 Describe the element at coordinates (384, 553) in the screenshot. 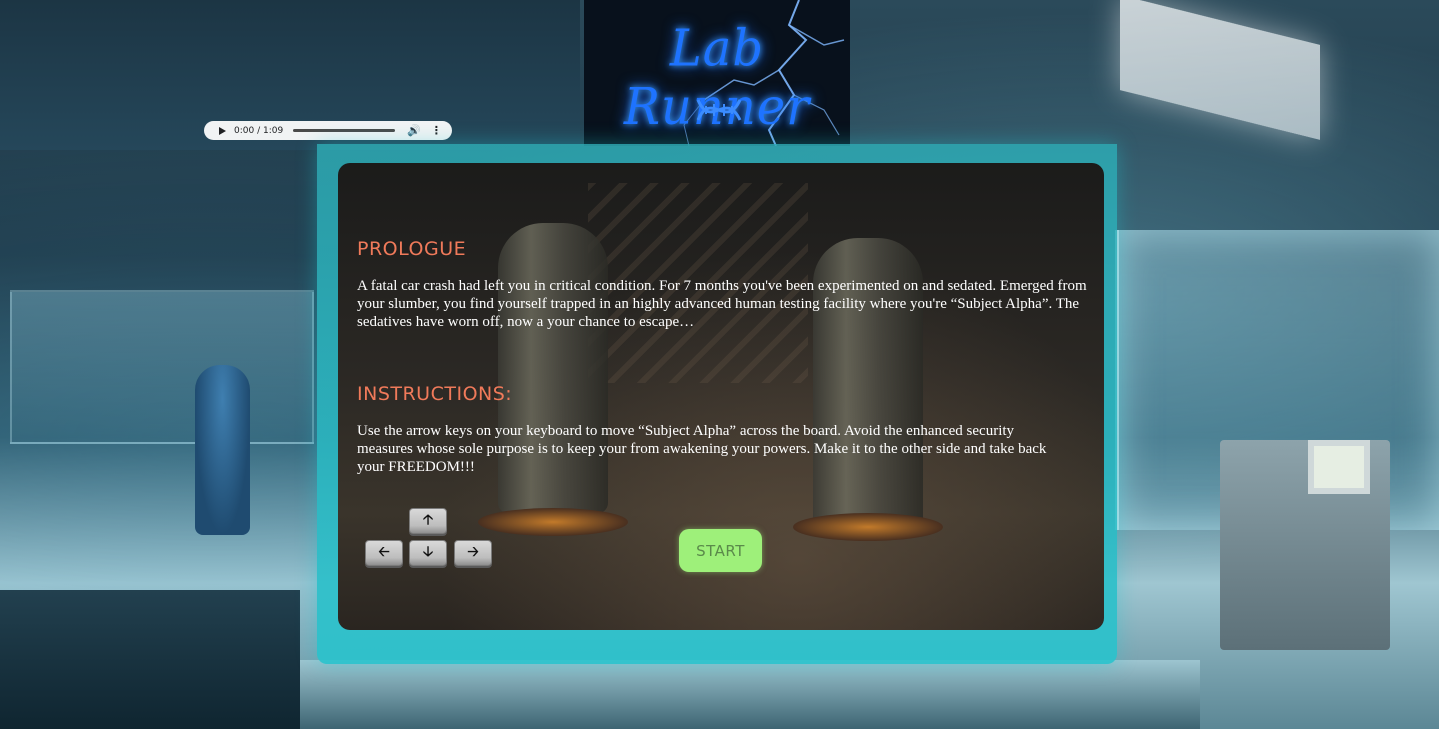

I see `arrow-left-key-icon: 🡠` at that location.